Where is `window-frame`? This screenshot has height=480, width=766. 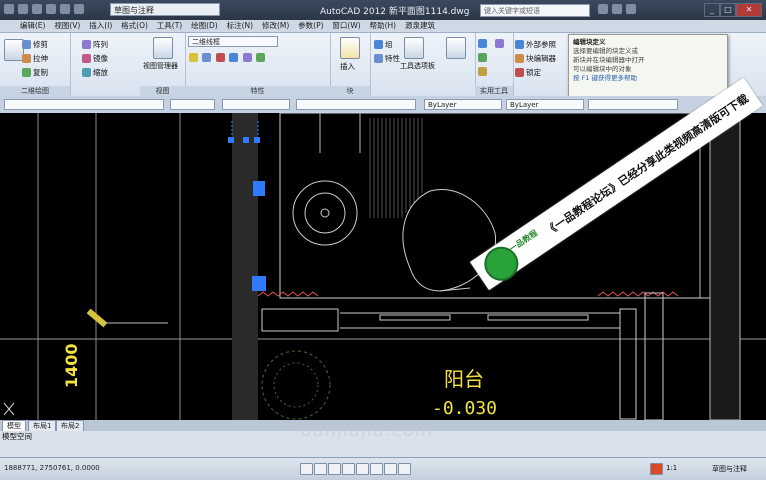 window-frame is located at coordinates (300, 320).